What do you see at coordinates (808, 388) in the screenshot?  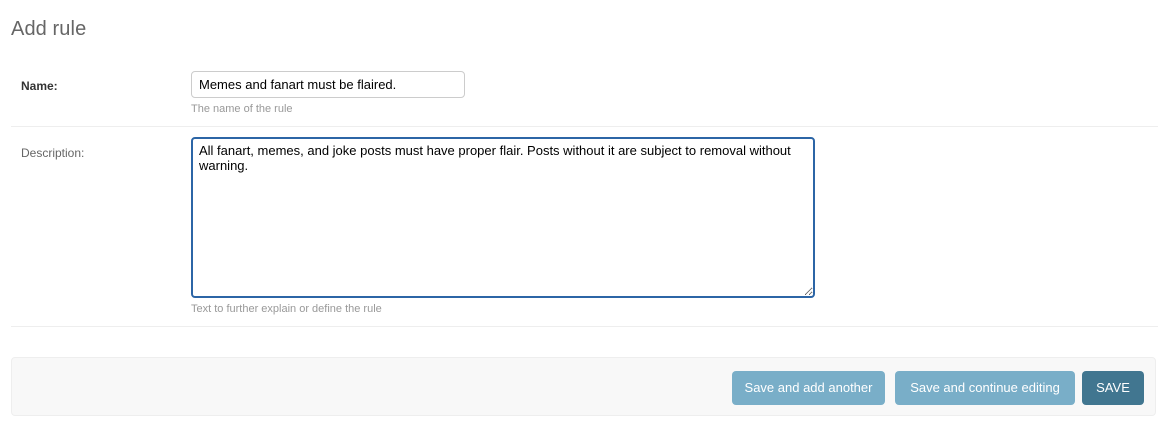 I see `save-and-add-another-button: Save and add another` at bounding box center [808, 388].